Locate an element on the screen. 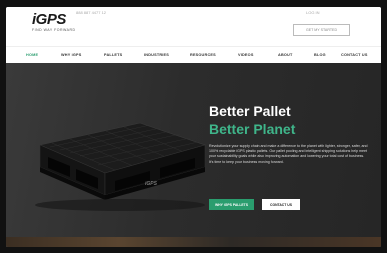  logo-tagline: FIND WAY FORWARD is located at coordinates (54, 30).